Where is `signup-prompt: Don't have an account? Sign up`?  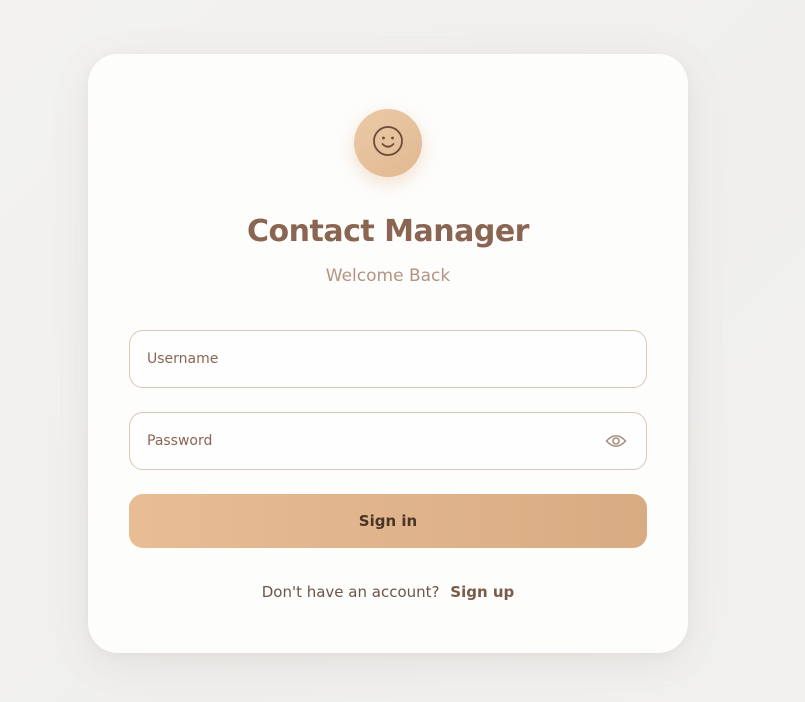 signup-prompt: Don't have an account? Sign up is located at coordinates (388, 592).